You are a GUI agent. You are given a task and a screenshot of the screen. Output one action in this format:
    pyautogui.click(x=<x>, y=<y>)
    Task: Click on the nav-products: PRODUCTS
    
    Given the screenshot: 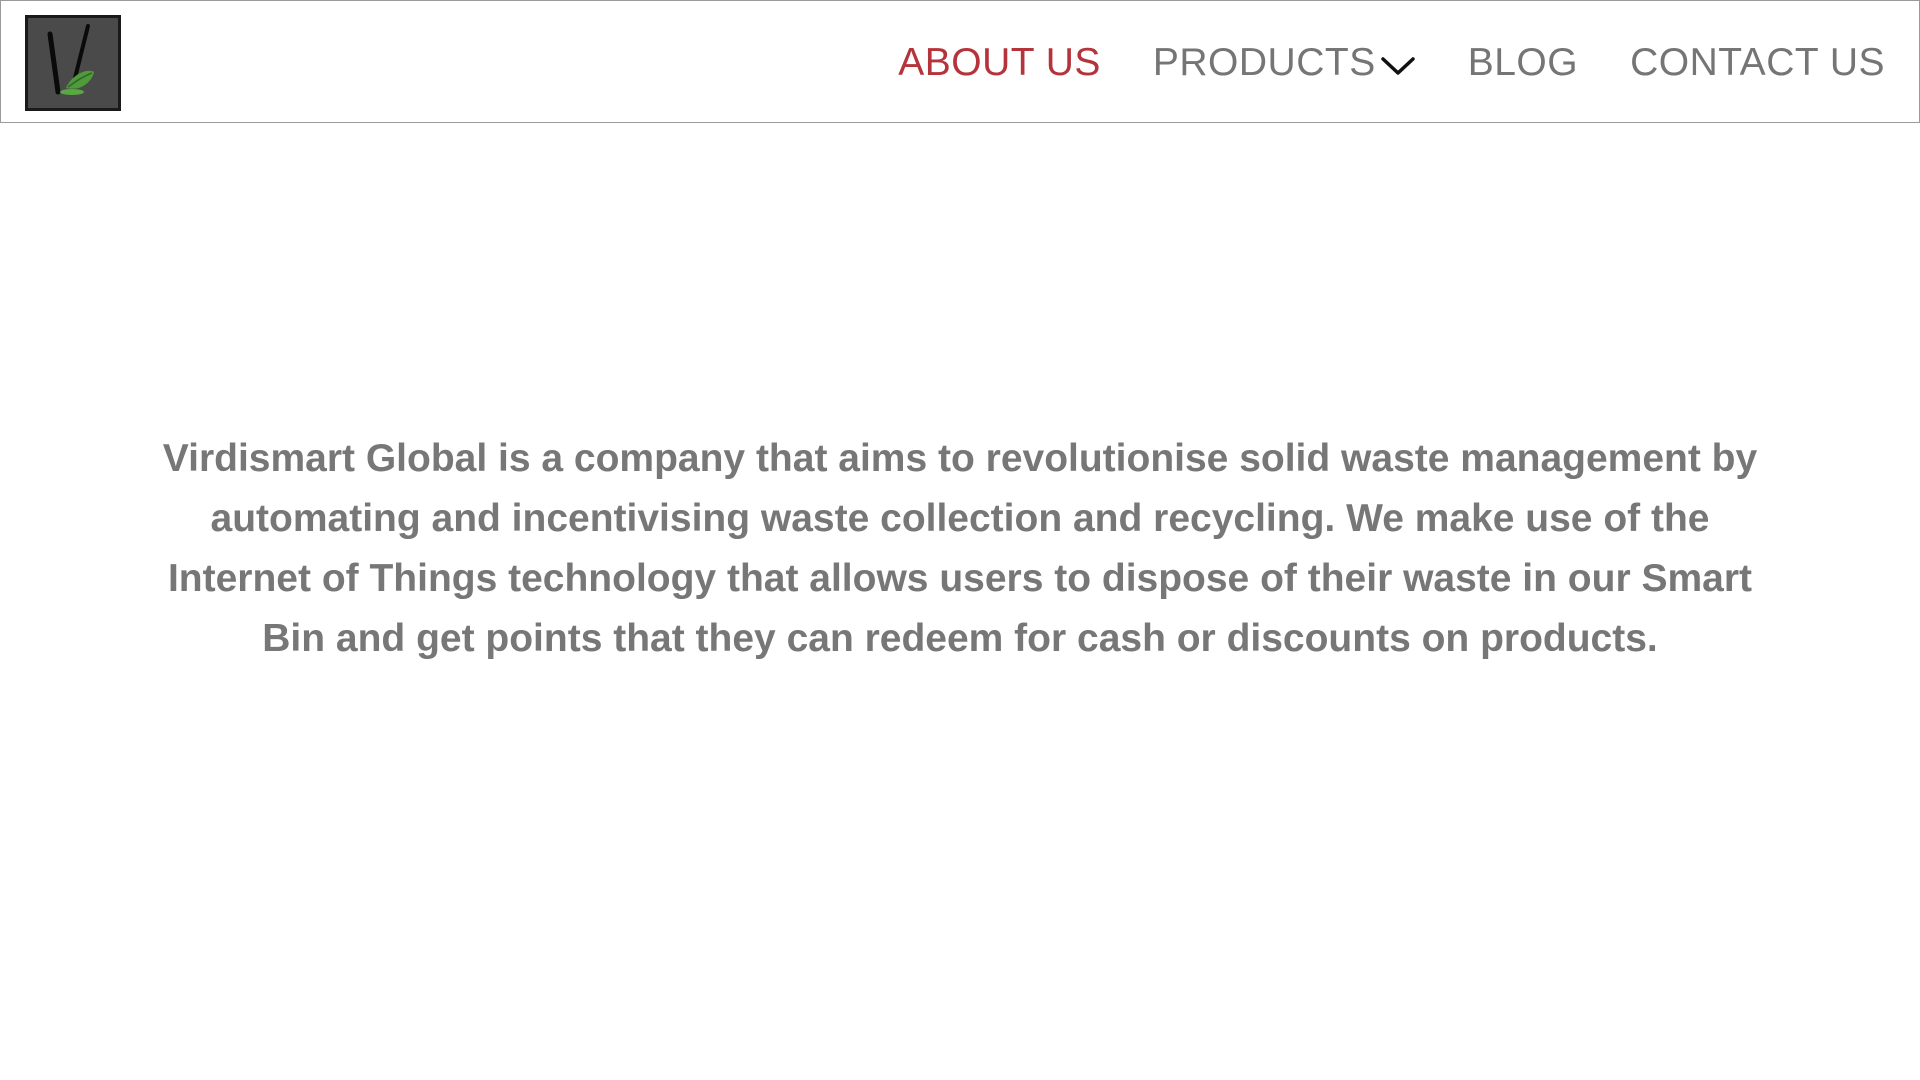 What is the action you would take?
    pyautogui.click(x=1284, y=63)
    